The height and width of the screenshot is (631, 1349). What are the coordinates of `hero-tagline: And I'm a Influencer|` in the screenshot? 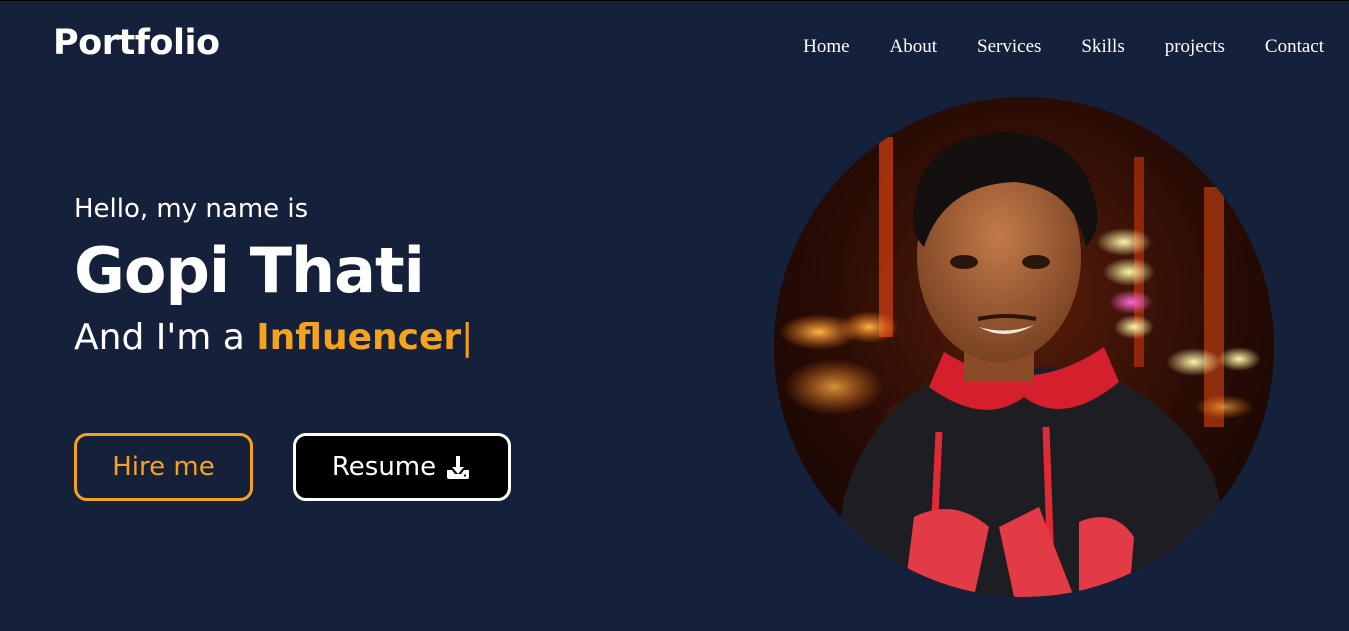 It's located at (273, 338).